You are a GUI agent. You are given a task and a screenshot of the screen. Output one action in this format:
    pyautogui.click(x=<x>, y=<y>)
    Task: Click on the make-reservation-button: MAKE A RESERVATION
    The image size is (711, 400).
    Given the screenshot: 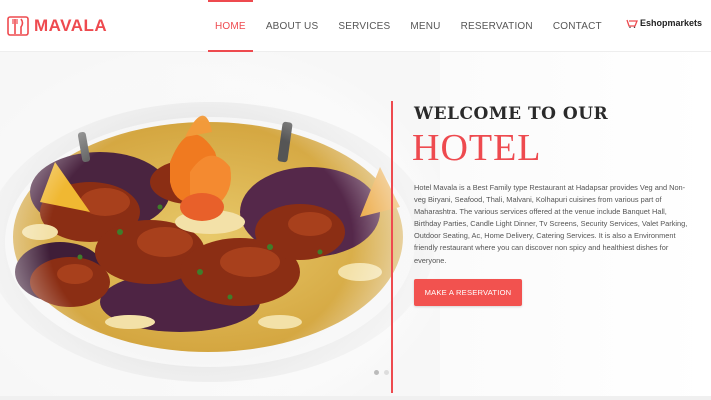 What is the action you would take?
    pyautogui.click(x=468, y=292)
    